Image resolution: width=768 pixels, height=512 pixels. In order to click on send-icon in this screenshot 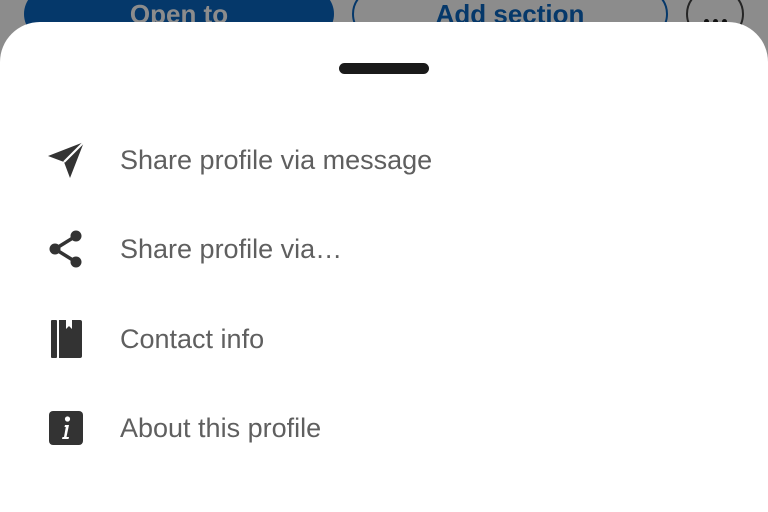, I will do `click(66, 160)`.